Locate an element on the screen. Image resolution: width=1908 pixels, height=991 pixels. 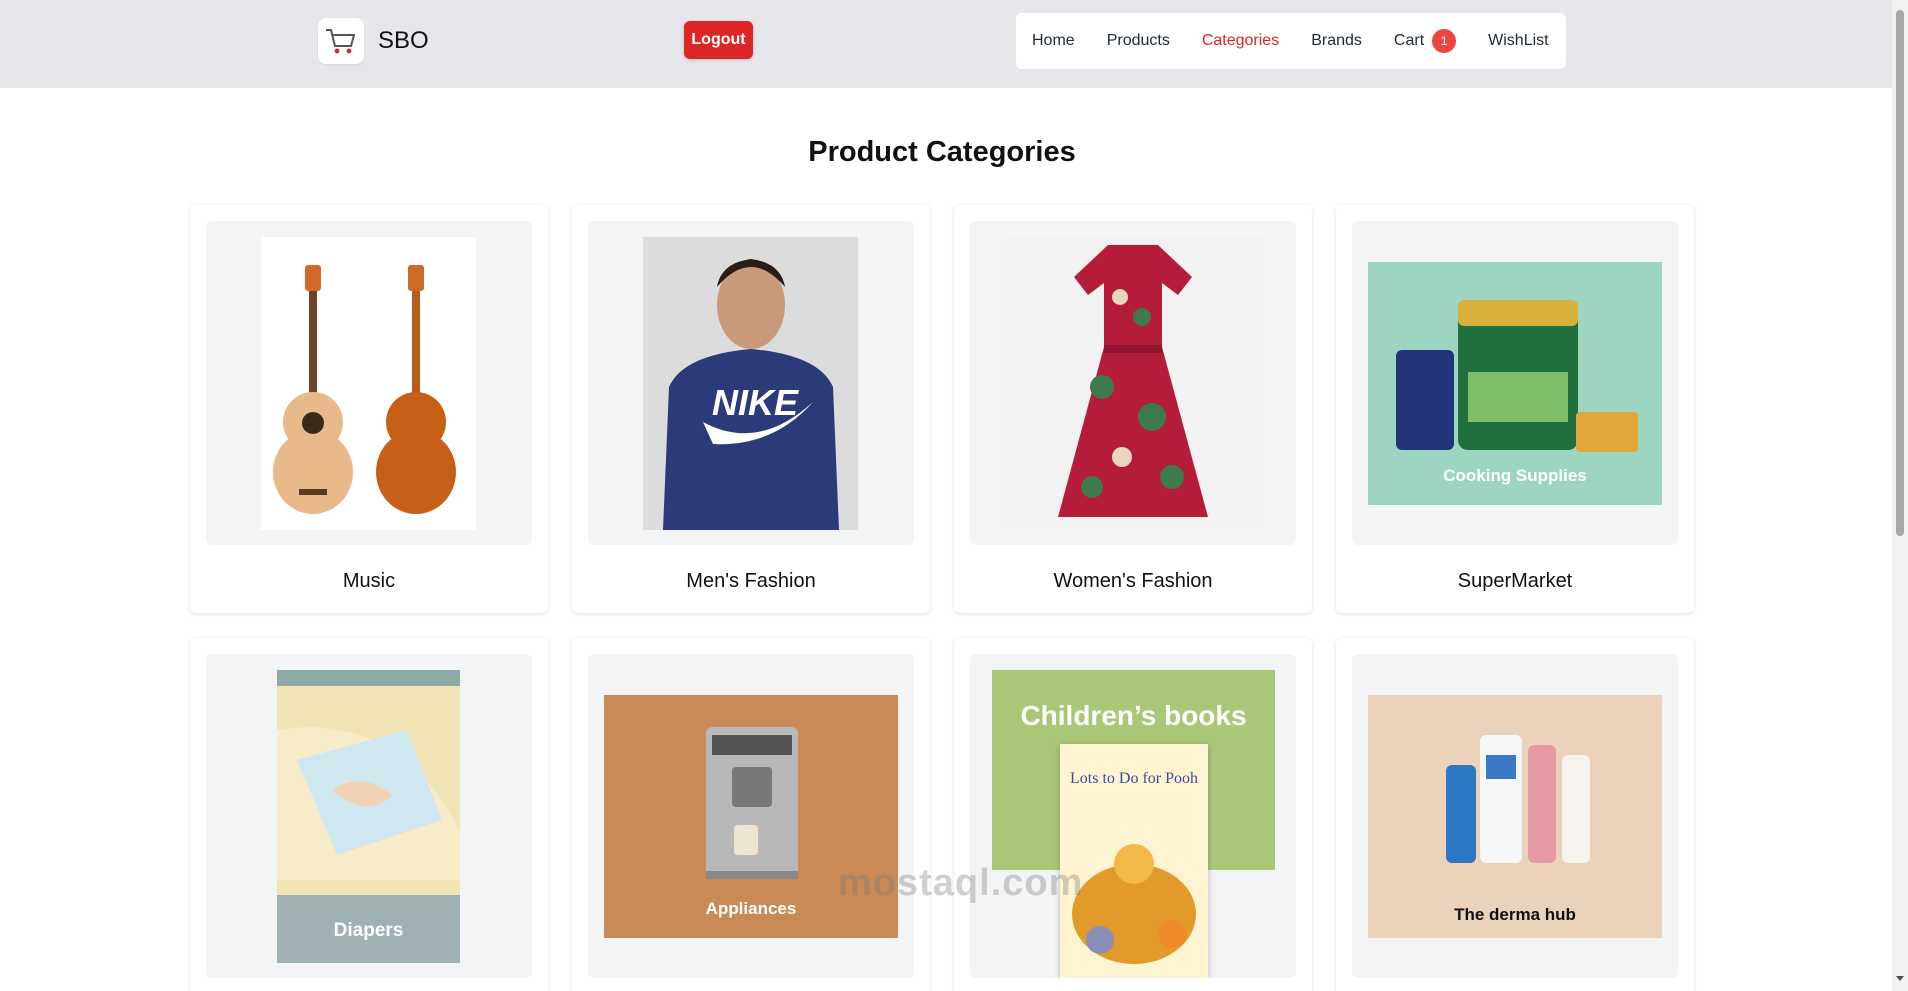
derma-hub-image: The derma hub is located at coordinates (1515, 816).